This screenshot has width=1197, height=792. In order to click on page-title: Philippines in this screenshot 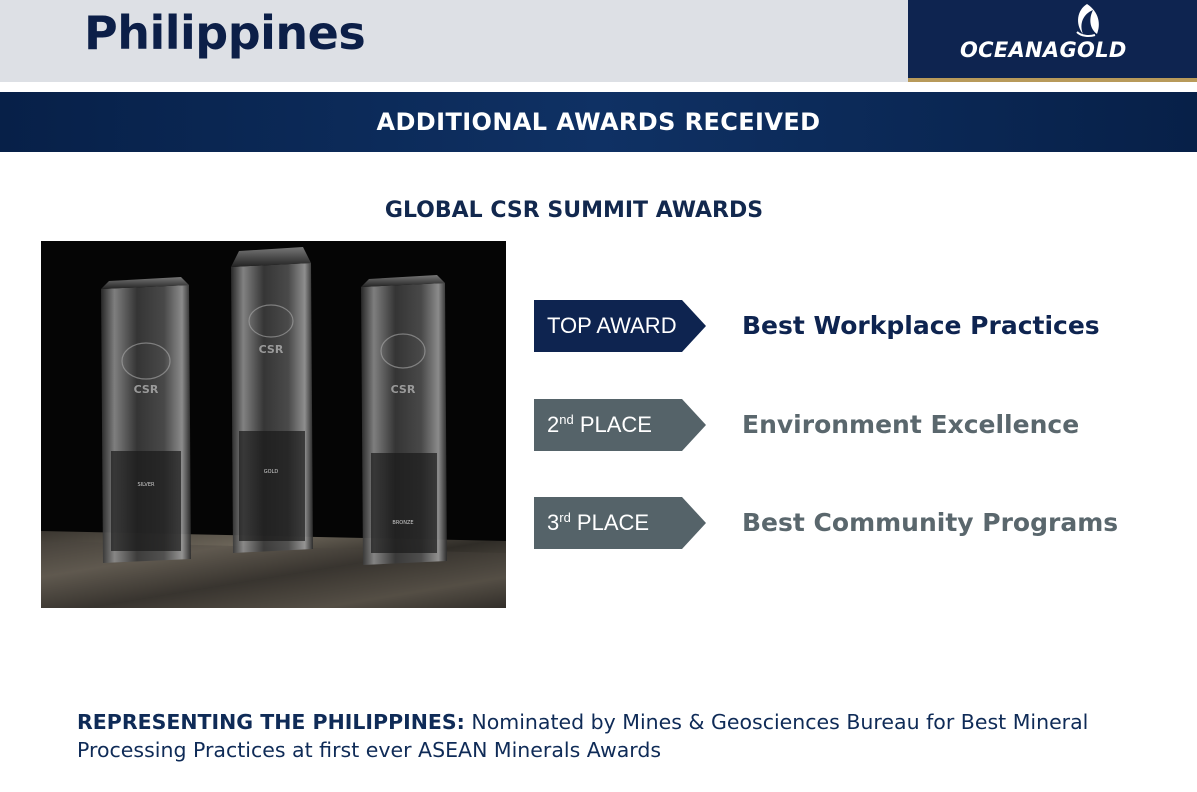, I will do `click(225, 33)`.